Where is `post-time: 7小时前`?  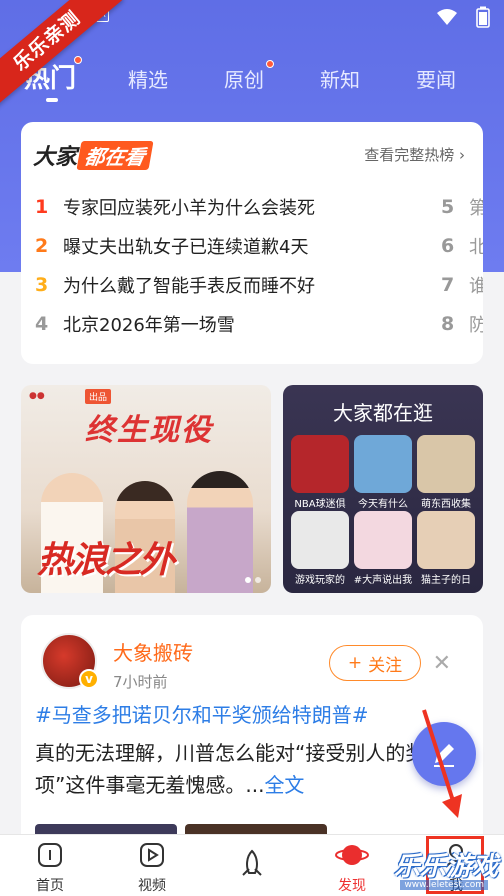
post-time: 7小时前 is located at coordinates (140, 682).